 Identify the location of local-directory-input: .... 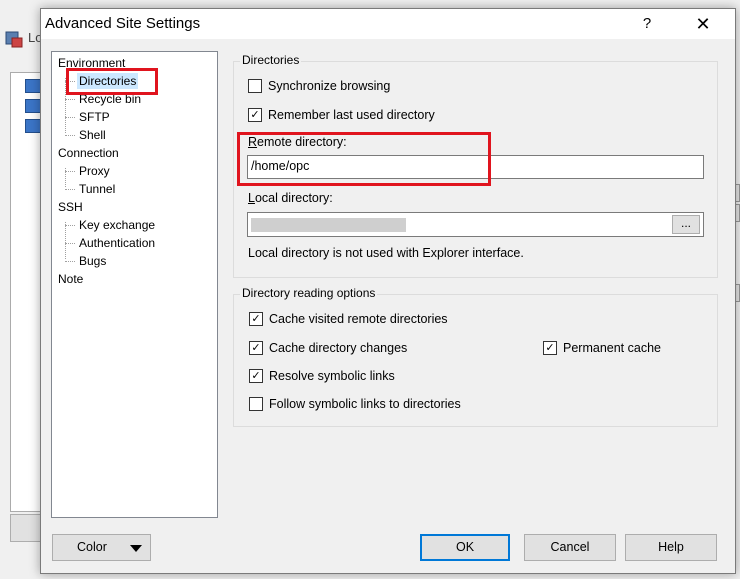
(475, 224).